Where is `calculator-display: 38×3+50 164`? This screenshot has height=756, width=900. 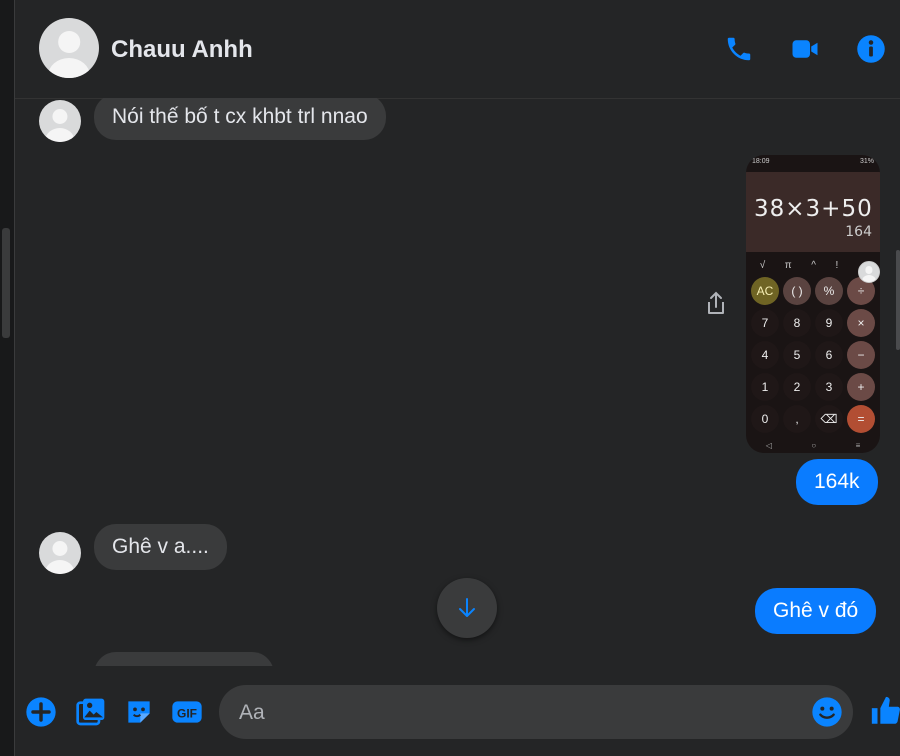 calculator-display: 38×3+50 164 is located at coordinates (813, 212).